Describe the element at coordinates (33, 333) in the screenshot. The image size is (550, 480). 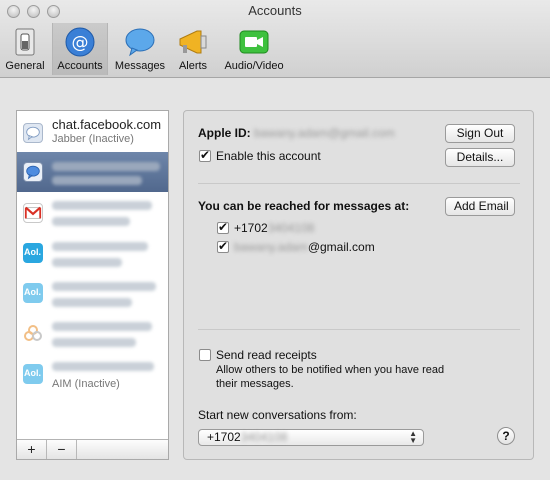
I see `jabber-icon` at that location.